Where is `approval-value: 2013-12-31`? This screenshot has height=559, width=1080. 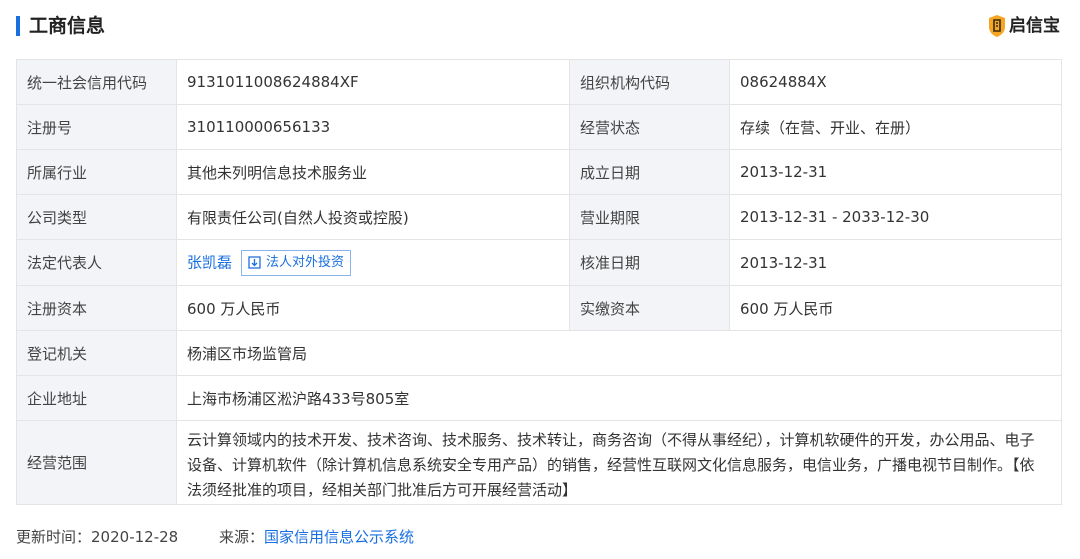 approval-value: 2013-12-31 is located at coordinates (895, 262).